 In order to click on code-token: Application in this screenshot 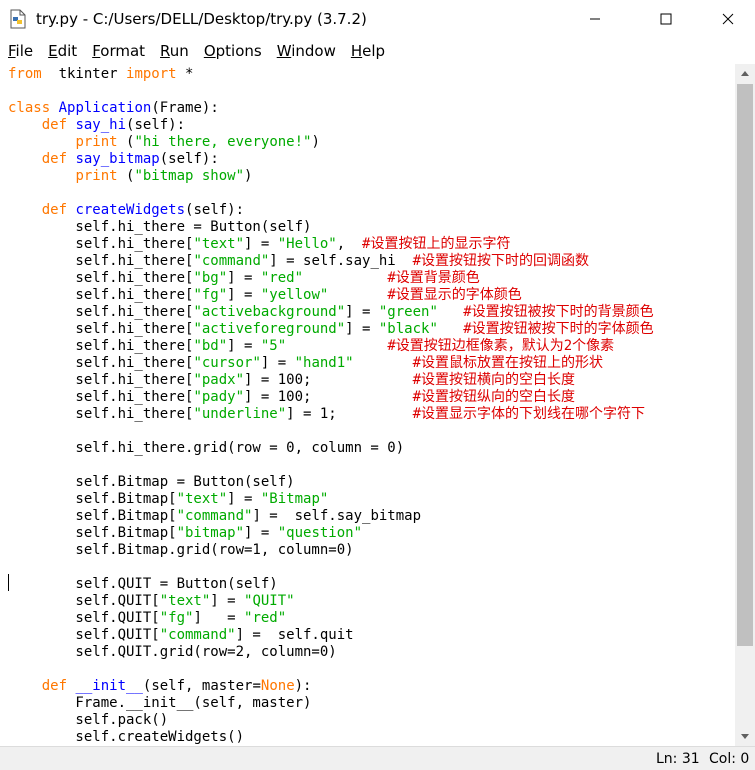, I will do `click(105, 108)`.